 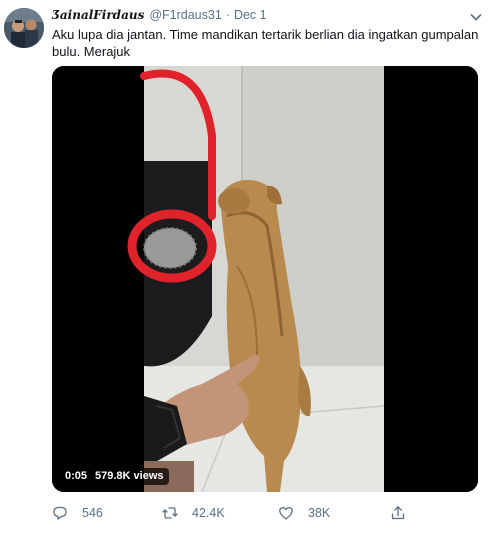 What do you see at coordinates (129, 476) in the screenshot?
I see `video-views-badge: 579.8K views` at bounding box center [129, 476].